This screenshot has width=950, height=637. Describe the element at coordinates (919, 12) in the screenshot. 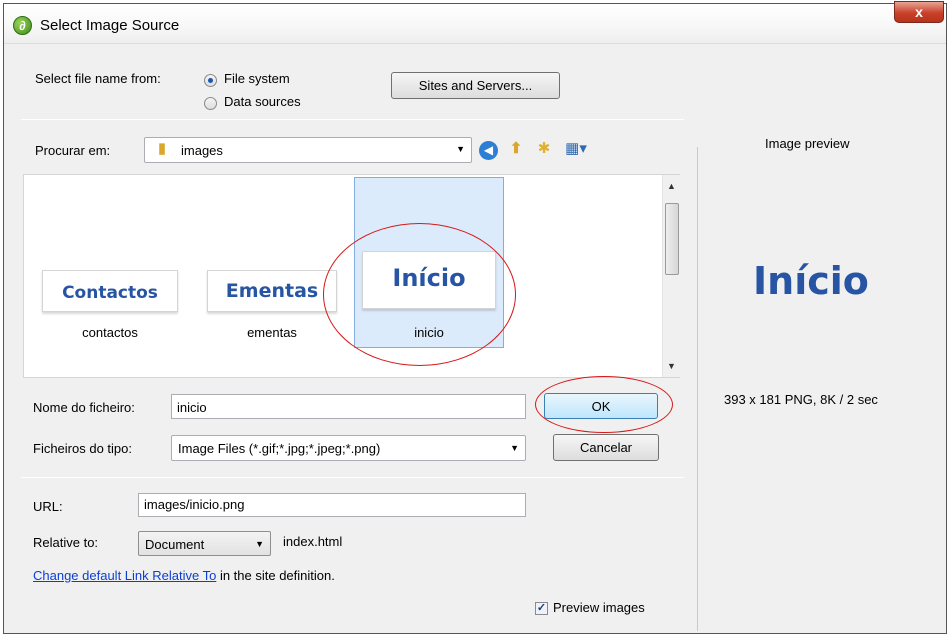

I see `close-button: x` at that location.